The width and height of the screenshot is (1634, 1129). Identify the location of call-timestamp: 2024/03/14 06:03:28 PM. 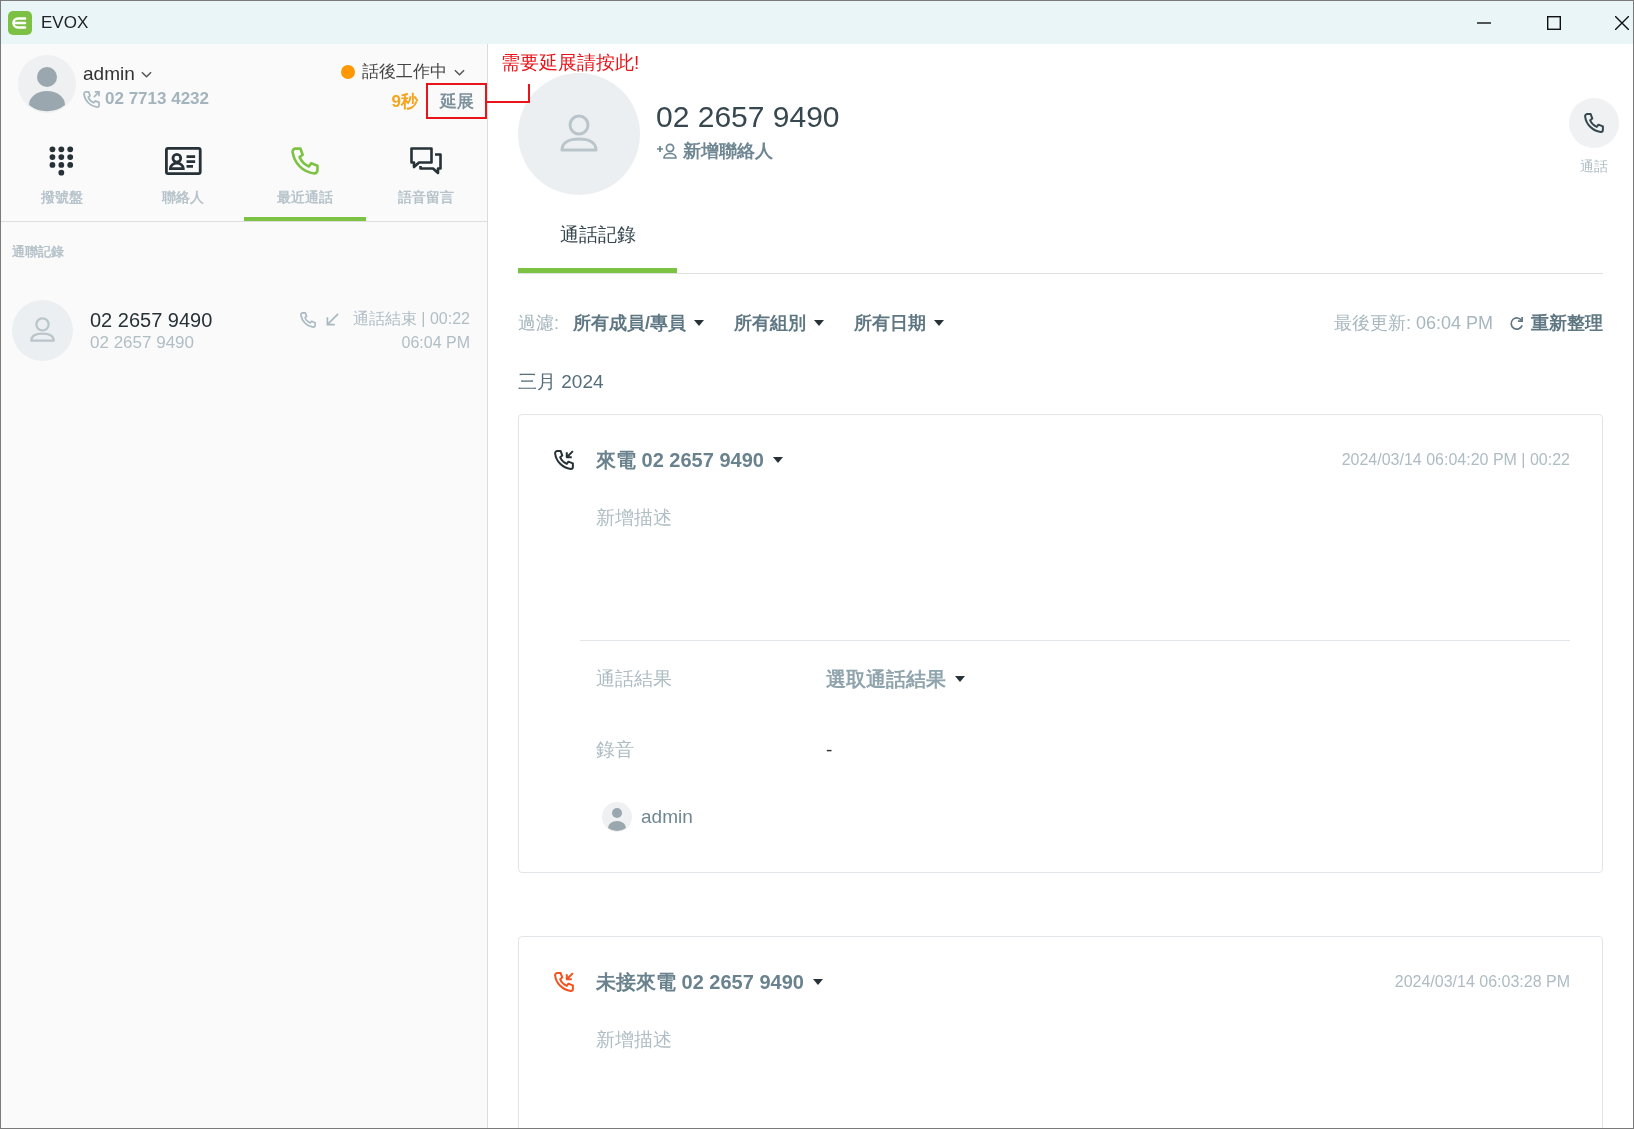
(1482, 982).